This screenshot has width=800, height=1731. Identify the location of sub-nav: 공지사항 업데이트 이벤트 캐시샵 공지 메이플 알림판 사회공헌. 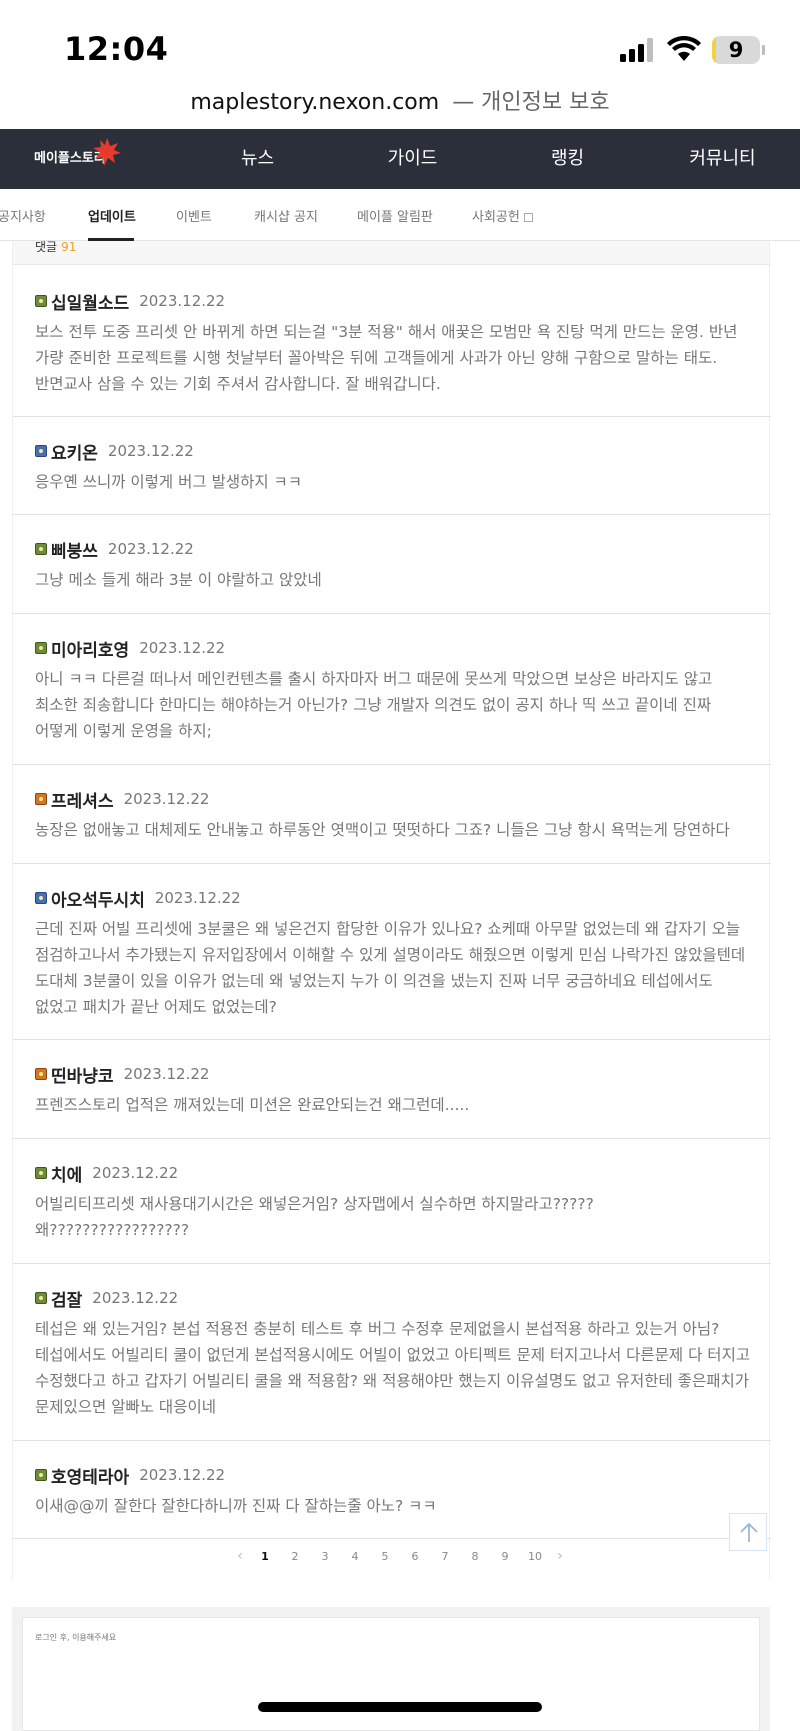
(400, 215).